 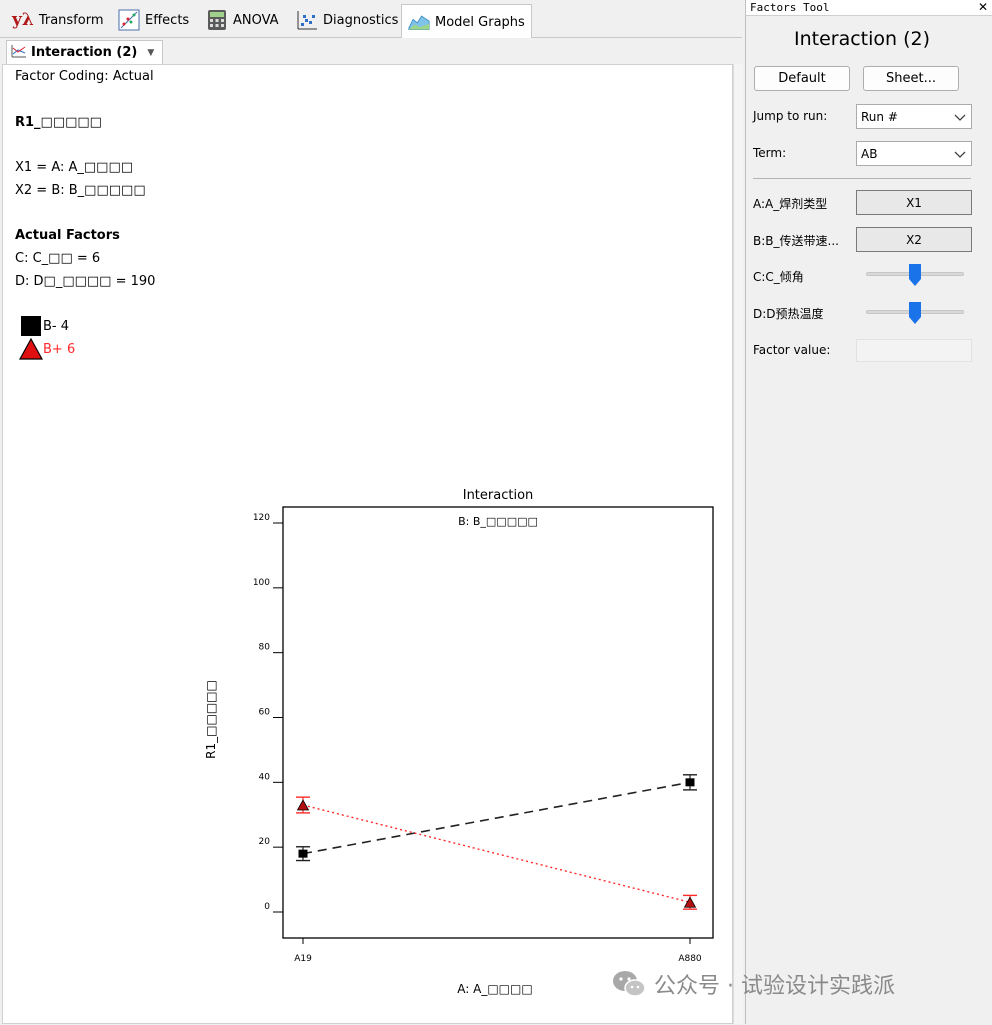 What do you see at coordinates (862, 39) in the screenshot?
I see `factors-tool-heading: Interaction (2)` at bounding box center [862, 39].